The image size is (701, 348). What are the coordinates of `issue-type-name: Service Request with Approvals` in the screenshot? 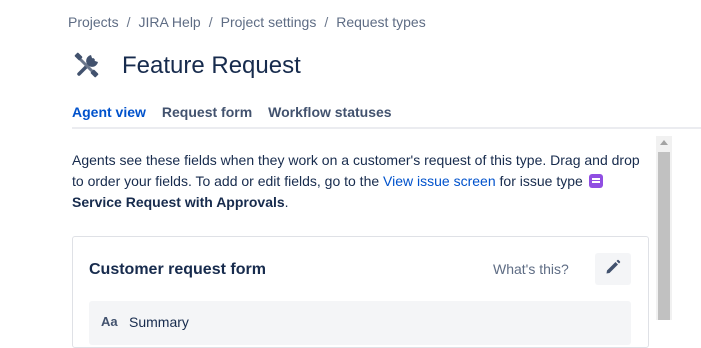 It's located at (178, 202).